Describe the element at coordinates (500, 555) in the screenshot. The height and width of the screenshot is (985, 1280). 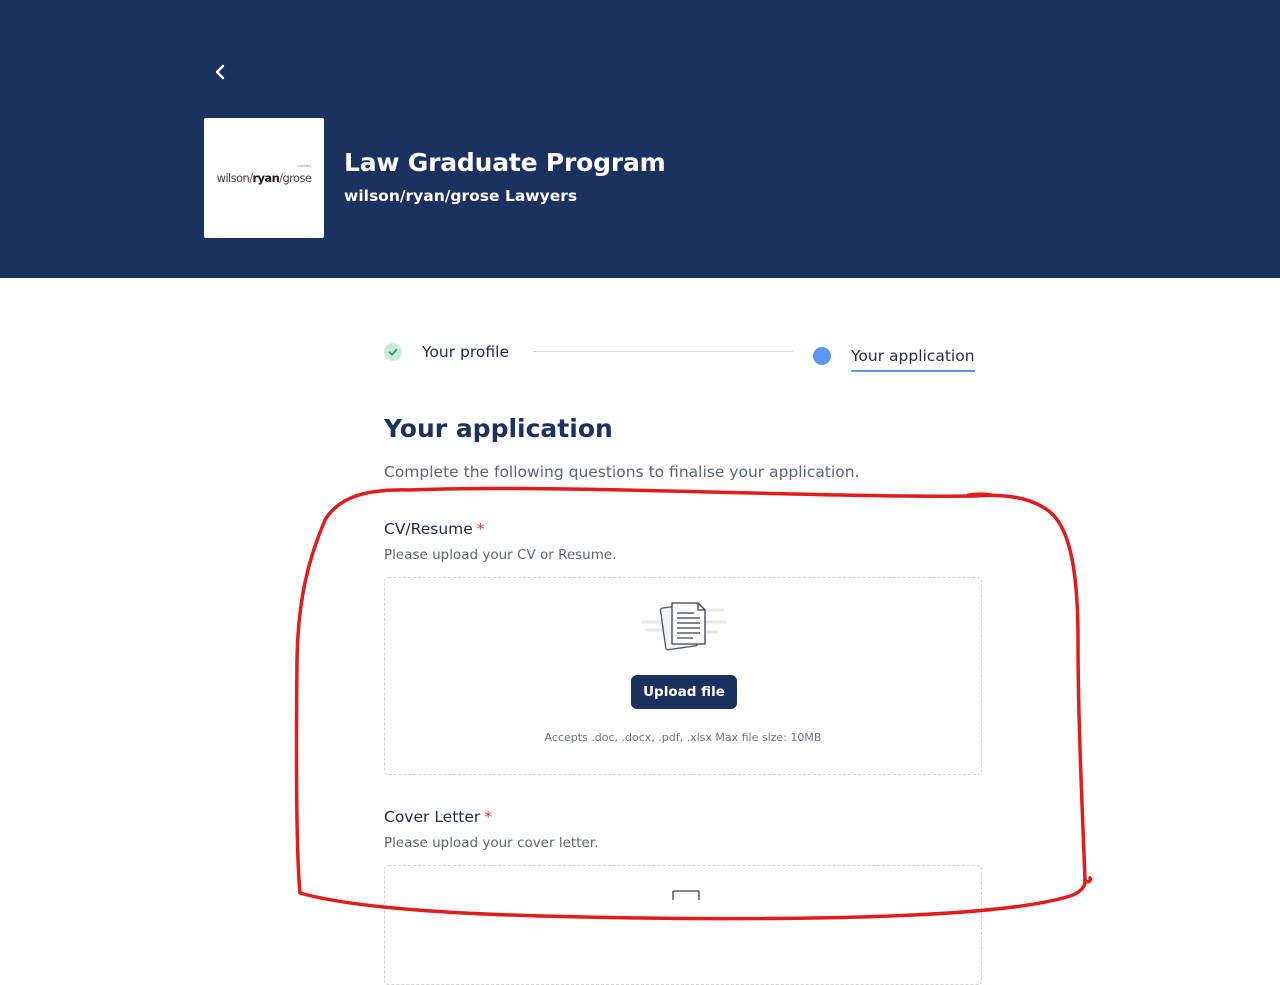
I see `cv-field-help: Please upload your CV or Resume.` at that location.